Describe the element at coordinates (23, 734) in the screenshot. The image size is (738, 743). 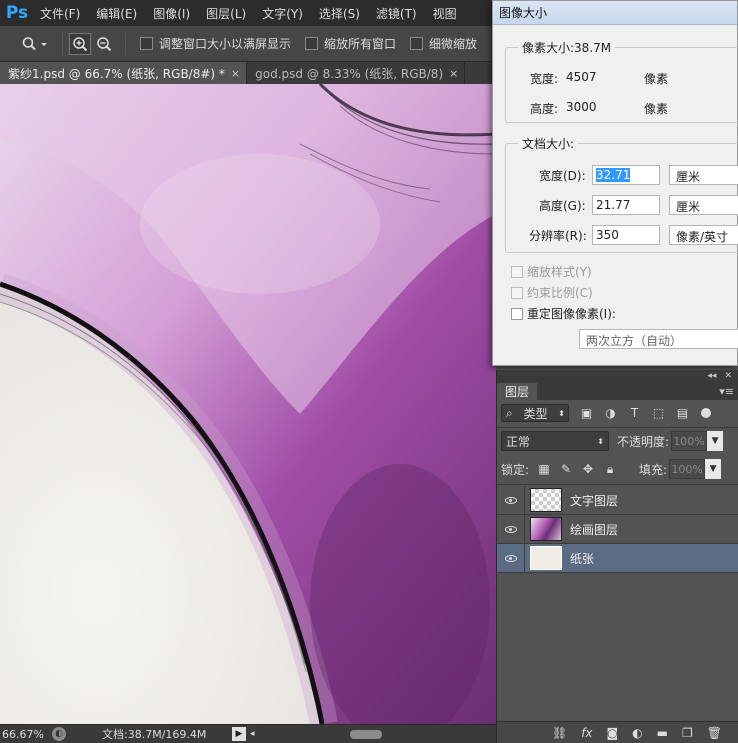
I see `zoom-level-field: 66.67%` at that location.